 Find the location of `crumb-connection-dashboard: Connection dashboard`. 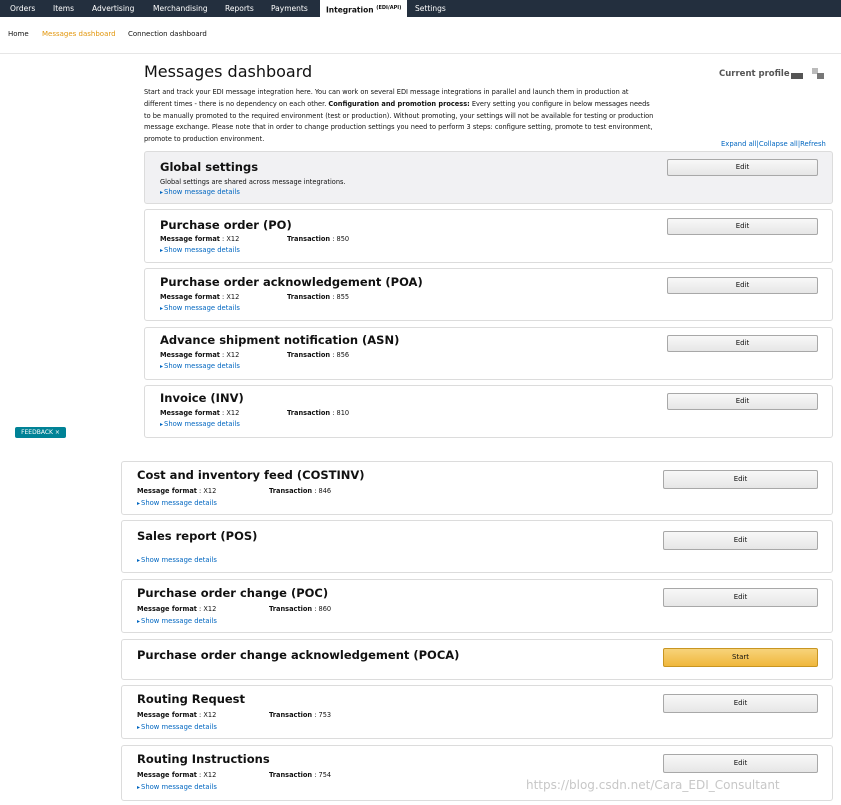

crumb-connection-dashboard: Connection dashboard is located at coordinates (167, 34).